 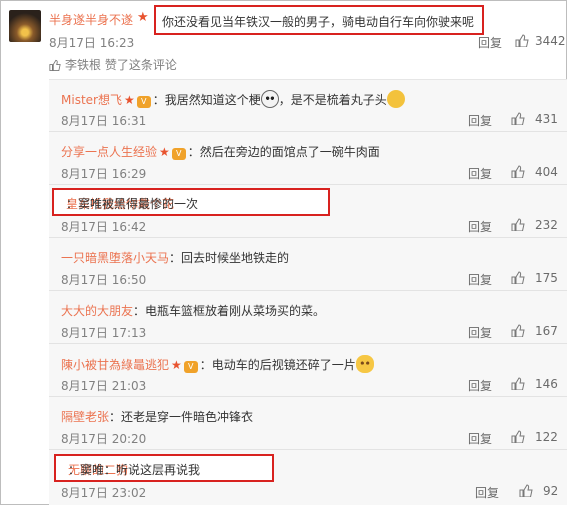 I want to click on reply-time: 8月17日 16:31, so click(x=104, y=121).